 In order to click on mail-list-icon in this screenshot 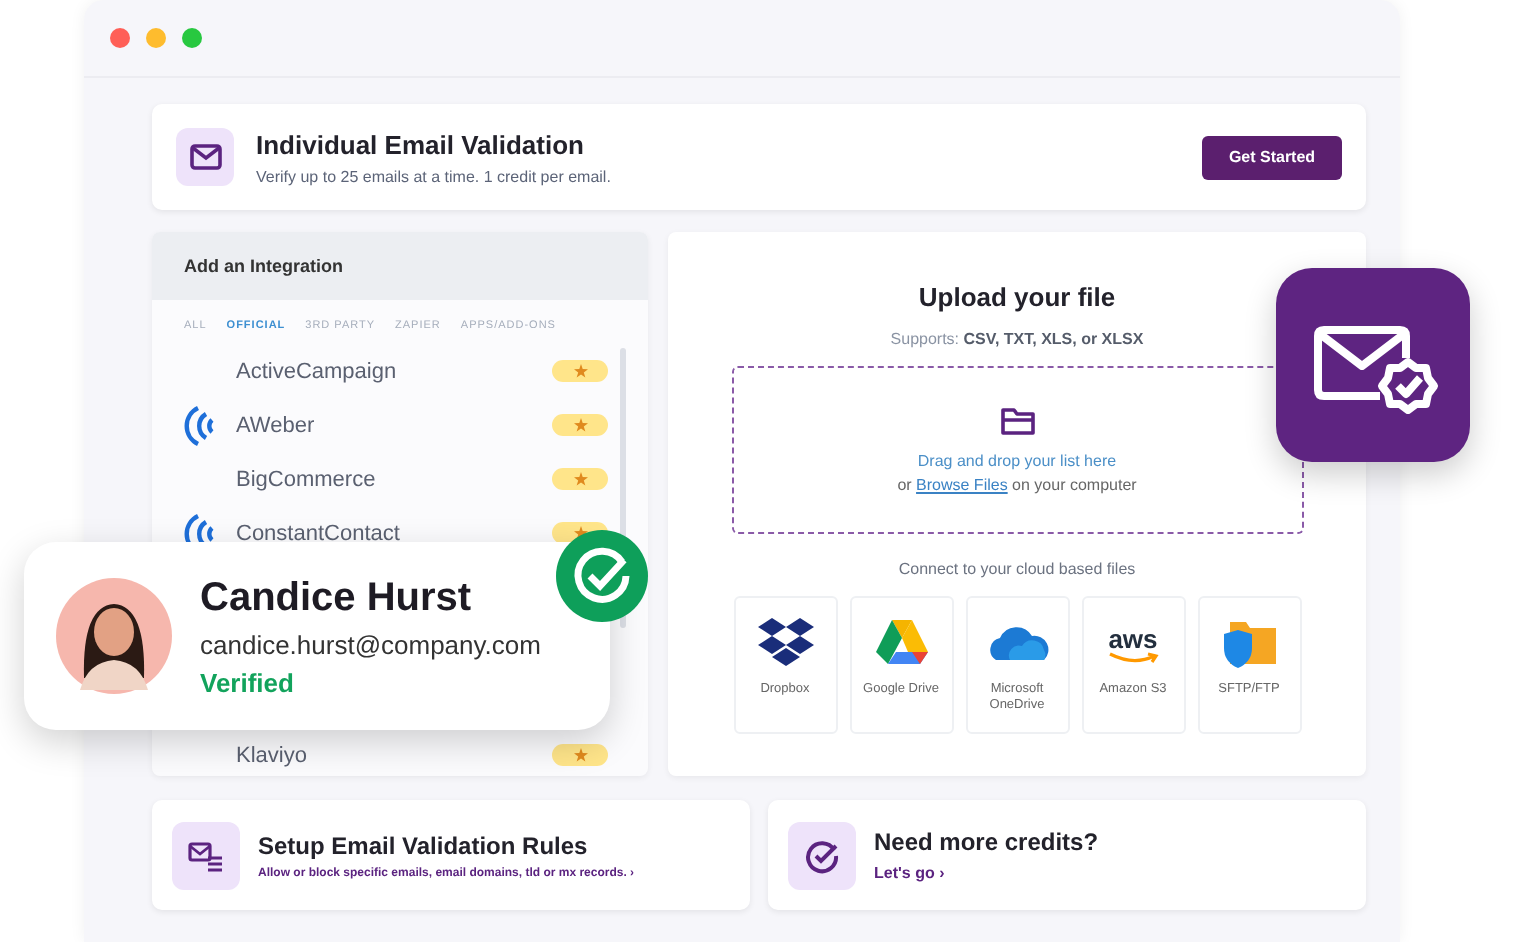, I will do `click(206, 855)`.